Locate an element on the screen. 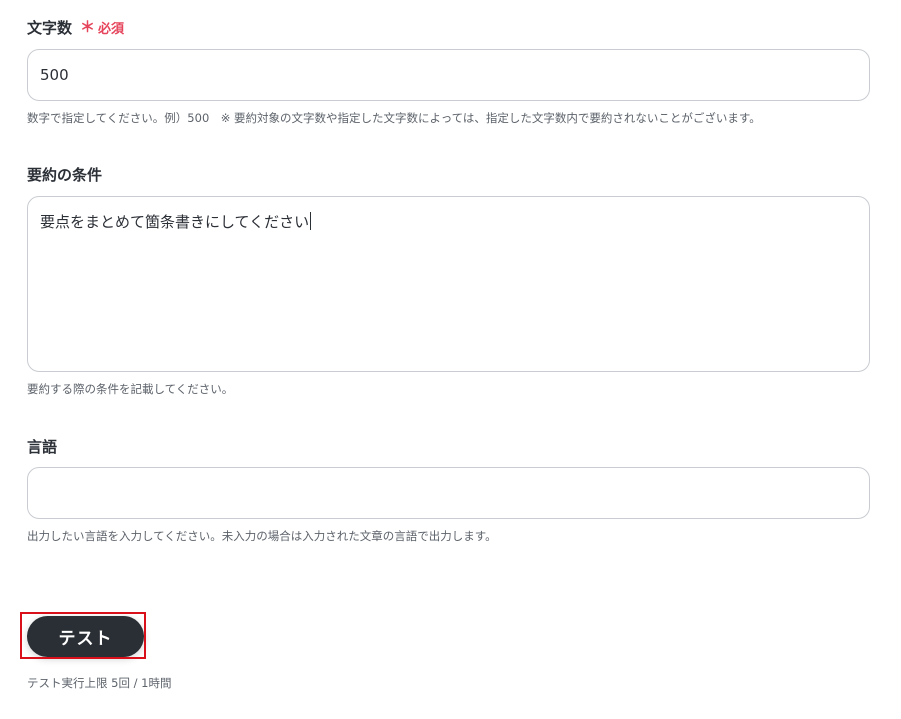 This screenshot has height=719, width=901. char-count-value: 500 is located at coordinates (54, 75).